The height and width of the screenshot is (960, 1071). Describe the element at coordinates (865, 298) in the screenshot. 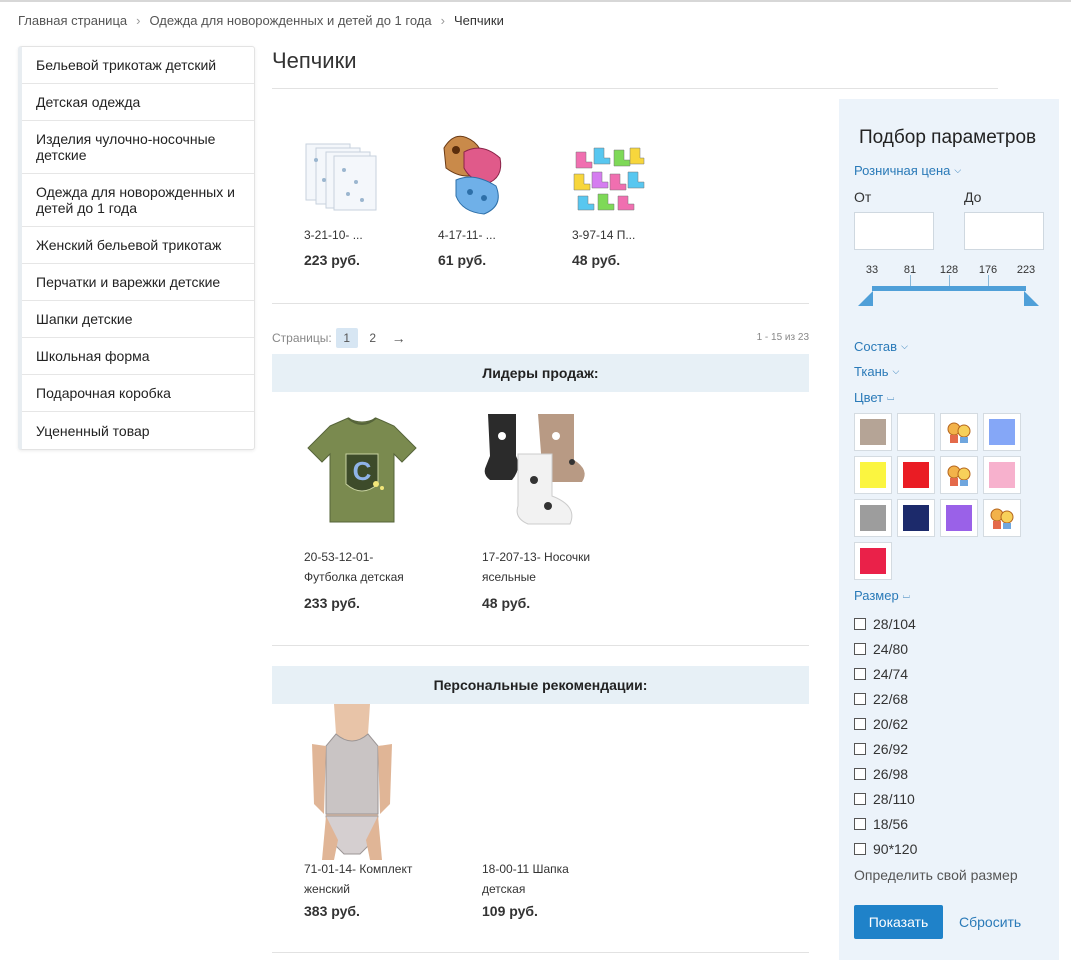

I see `price-slider-min-handle` at that location.